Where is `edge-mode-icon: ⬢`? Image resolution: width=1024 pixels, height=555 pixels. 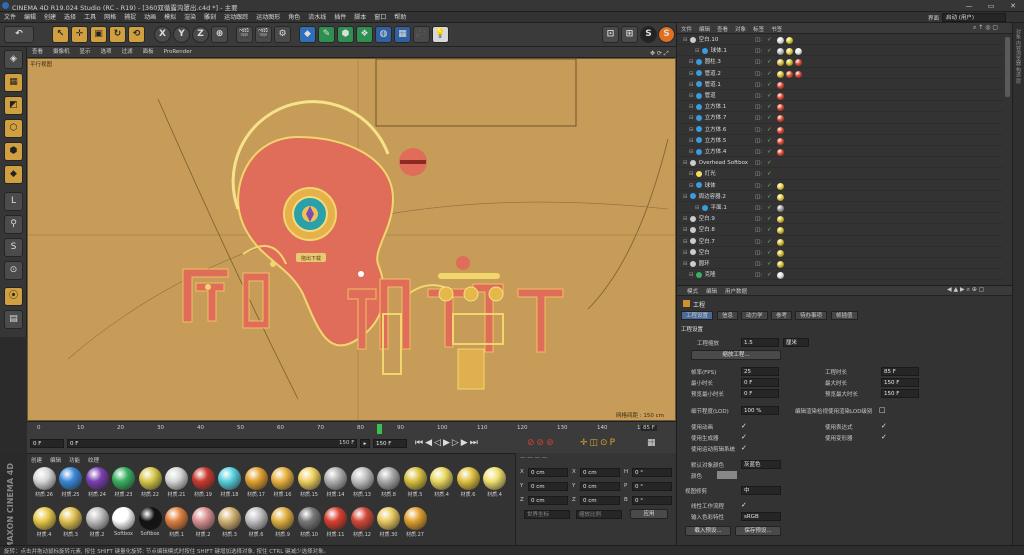 edge-mode-icon: ⬢ is located at coordinates (13, 151).